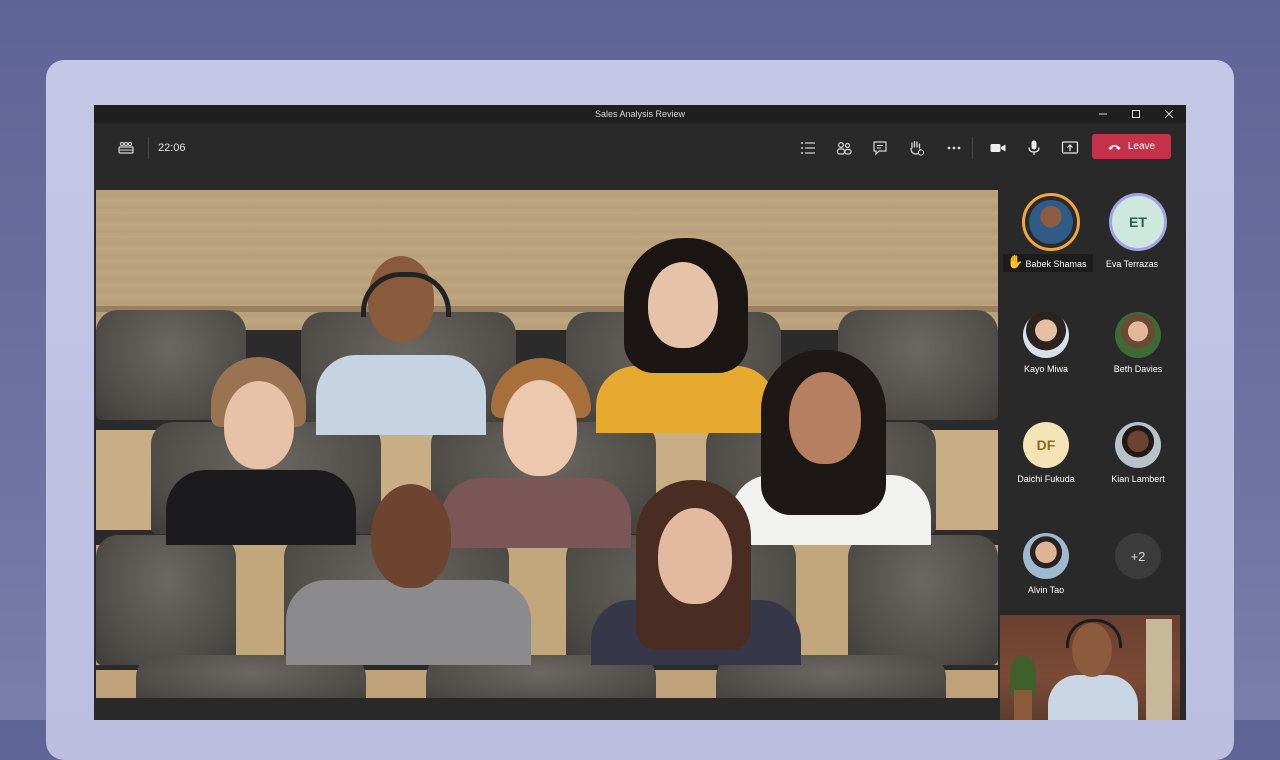 The height and width of the screenshot is (760, 1280). I want to click on avatar: ET, so click(1138, 222).